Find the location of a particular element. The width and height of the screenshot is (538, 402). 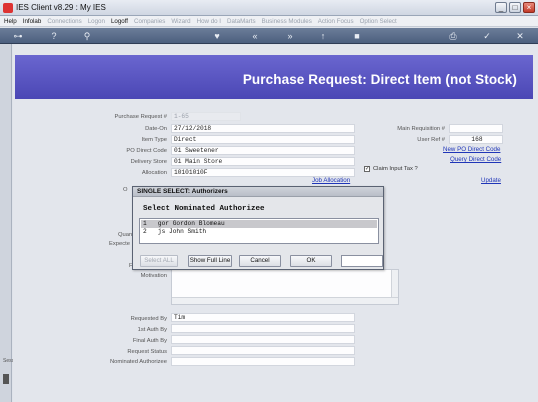

minimize-button: _ is located at coordinates (501, 7).